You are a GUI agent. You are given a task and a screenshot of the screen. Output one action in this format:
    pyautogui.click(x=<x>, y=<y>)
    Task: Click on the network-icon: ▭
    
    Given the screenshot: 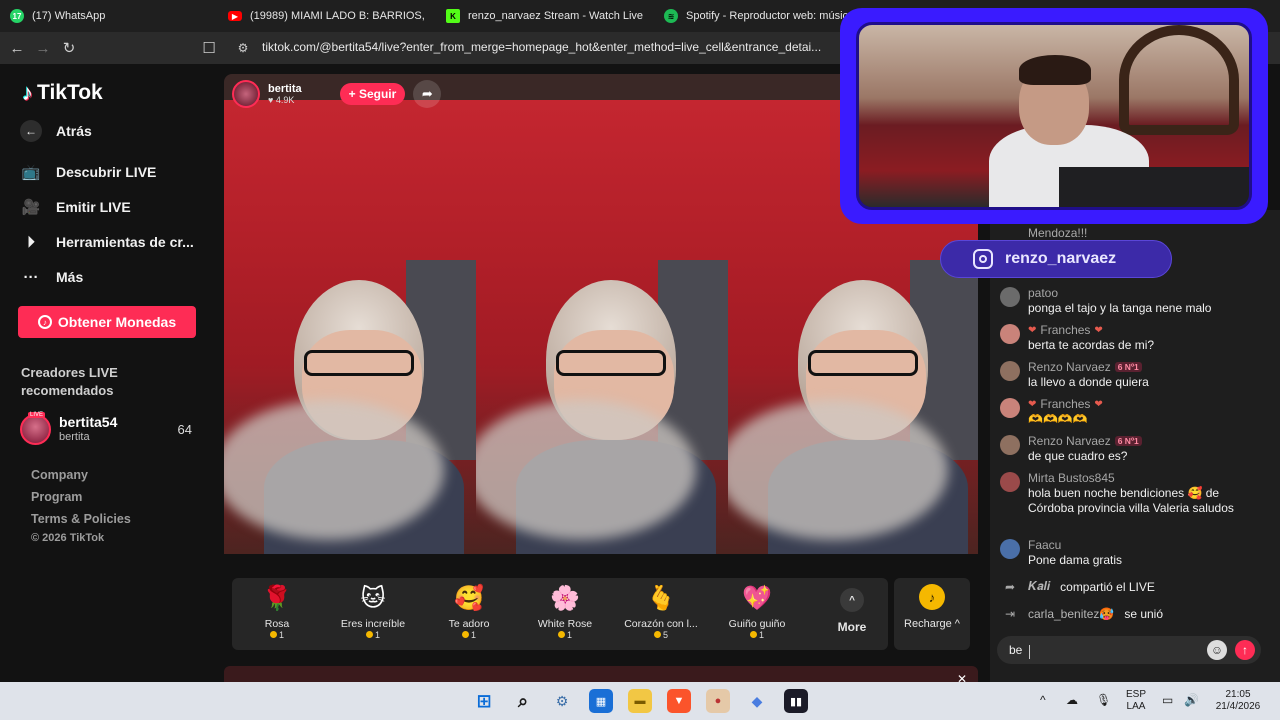 What is the action you would take?
    pyautogui.click(x=1167, y=700)
    